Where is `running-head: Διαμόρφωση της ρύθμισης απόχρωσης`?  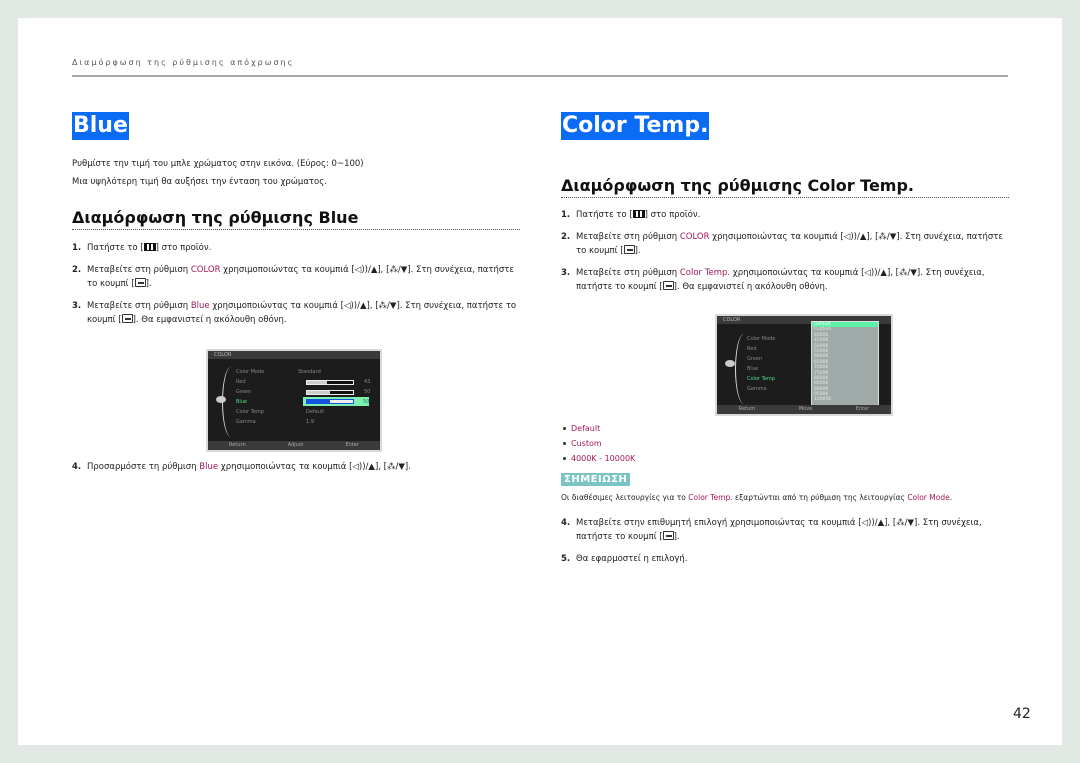 running-head: Διαμόρφωση της ρύθμισης απόχρωσης is located at coordinates (183, 62).